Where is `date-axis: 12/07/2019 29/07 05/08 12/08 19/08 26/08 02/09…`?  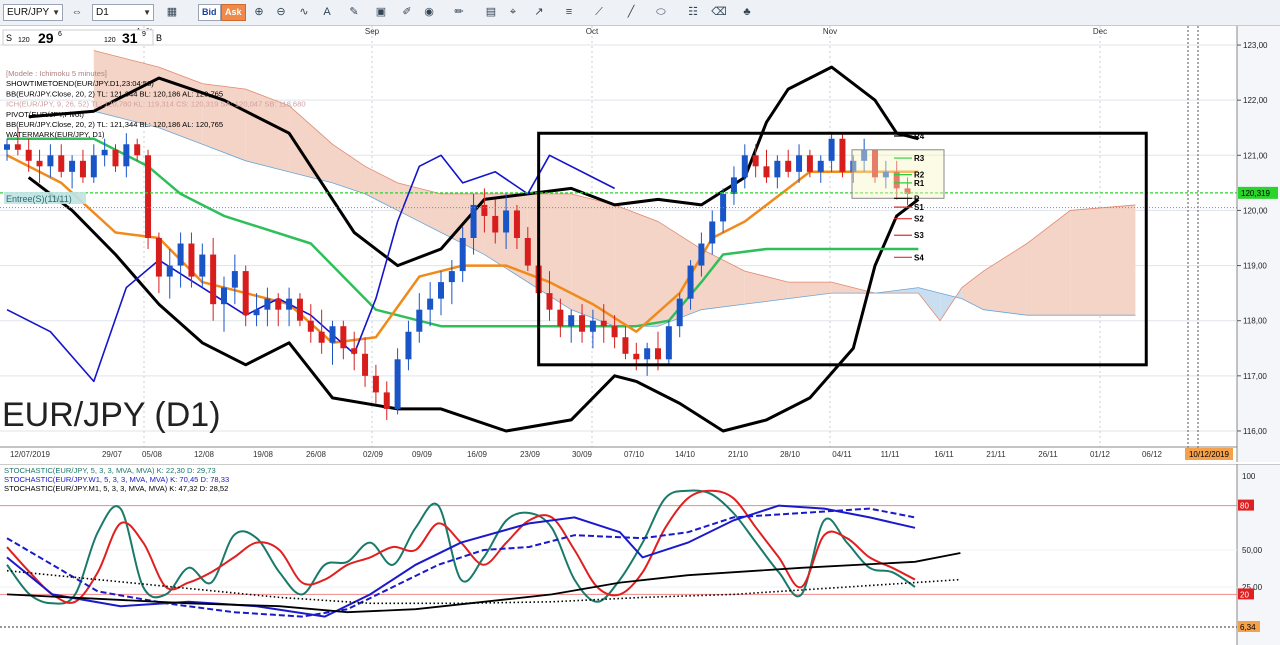
date-axis: 12/07/2019 29/07 05/08 12/08 19/08 26/08 02/09… is located at coordinates (618, 453).